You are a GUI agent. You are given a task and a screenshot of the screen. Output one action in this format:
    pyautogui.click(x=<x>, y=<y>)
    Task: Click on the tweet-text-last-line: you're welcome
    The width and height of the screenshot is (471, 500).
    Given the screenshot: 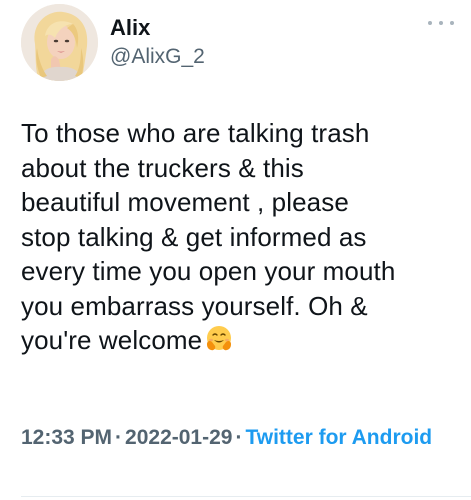 What is the action you would take?
    pyautogui.click(x=236, y=340)
    